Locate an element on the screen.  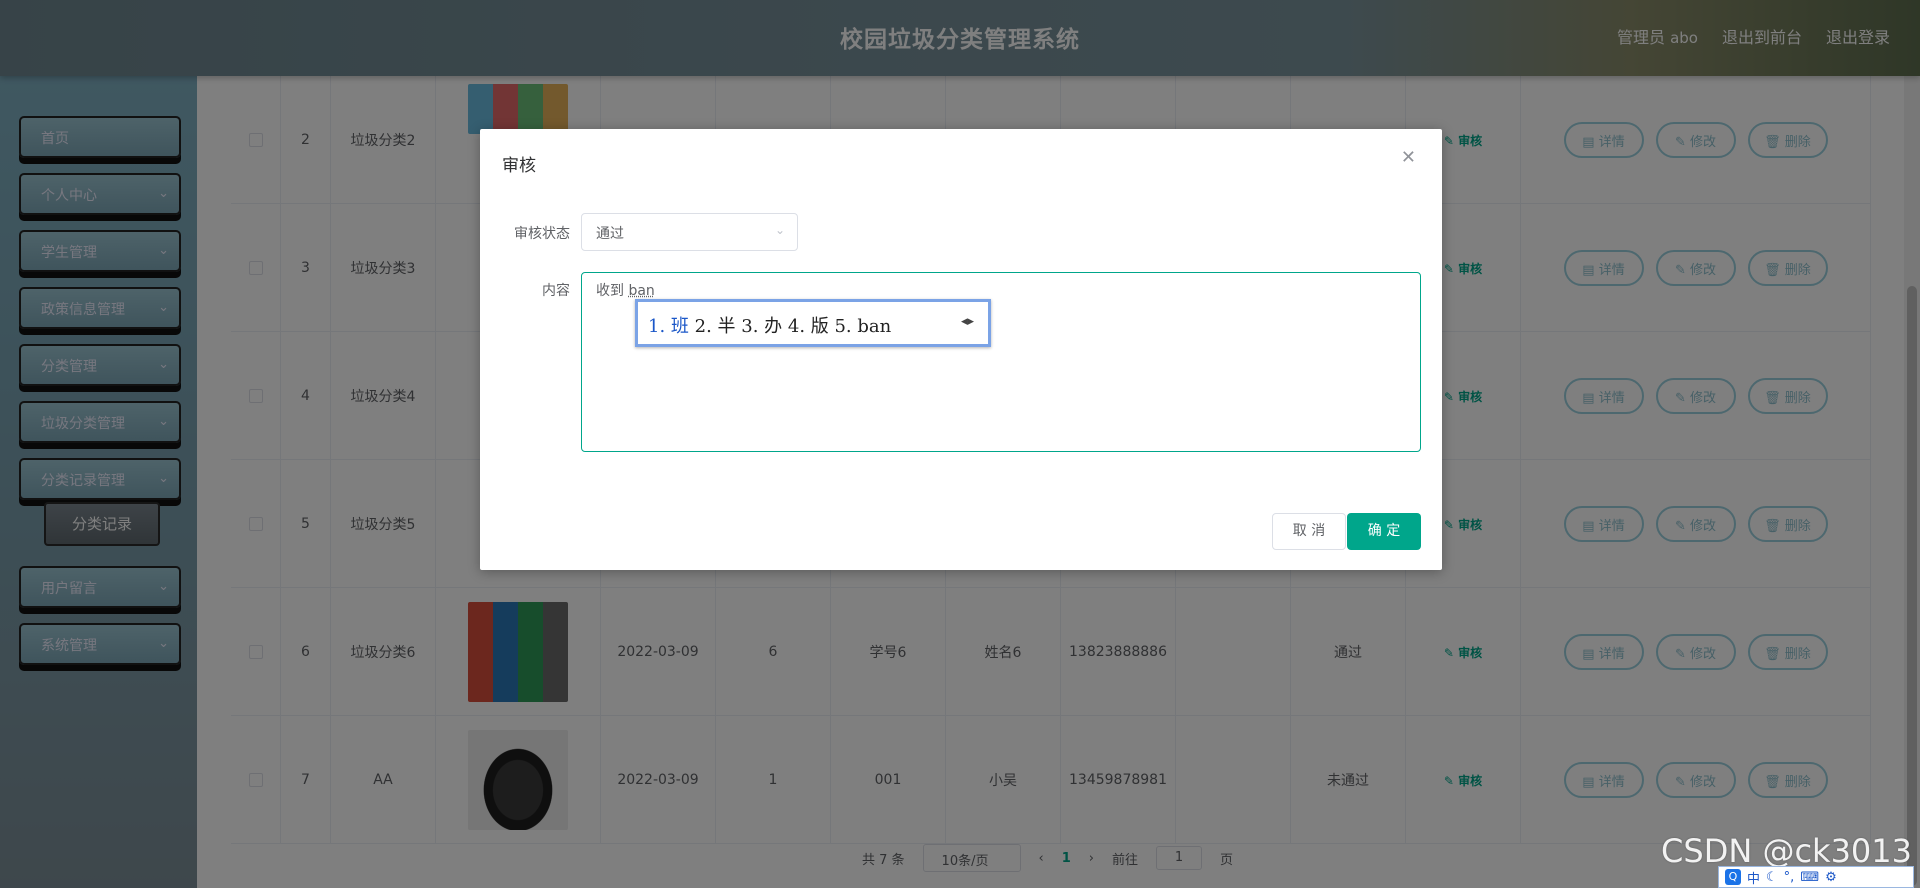
moon-icon: ☾ is located at coordinates (1772, 877).